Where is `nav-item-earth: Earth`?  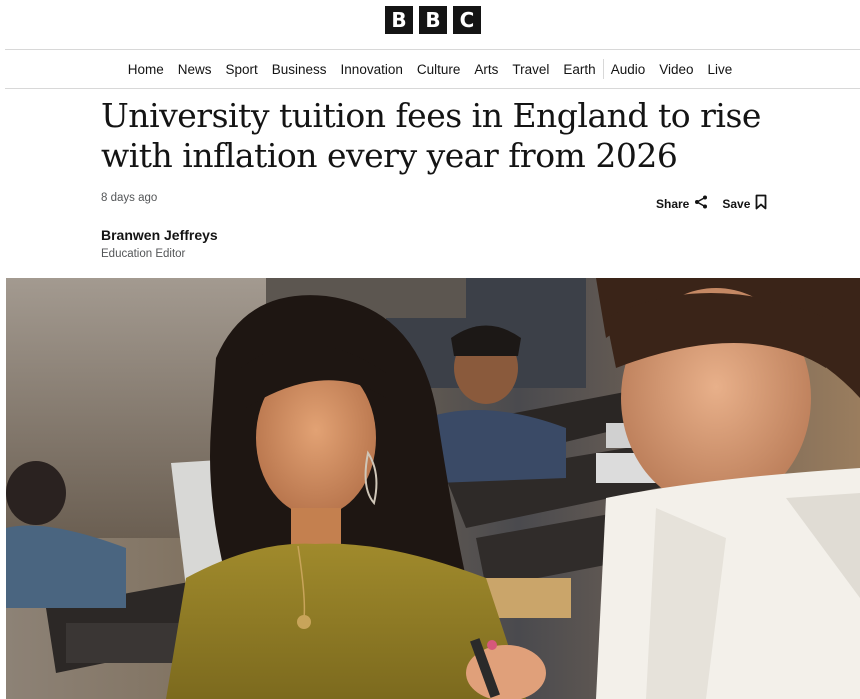
nav-item-earth: Earth is located at coordinates (579, 69).